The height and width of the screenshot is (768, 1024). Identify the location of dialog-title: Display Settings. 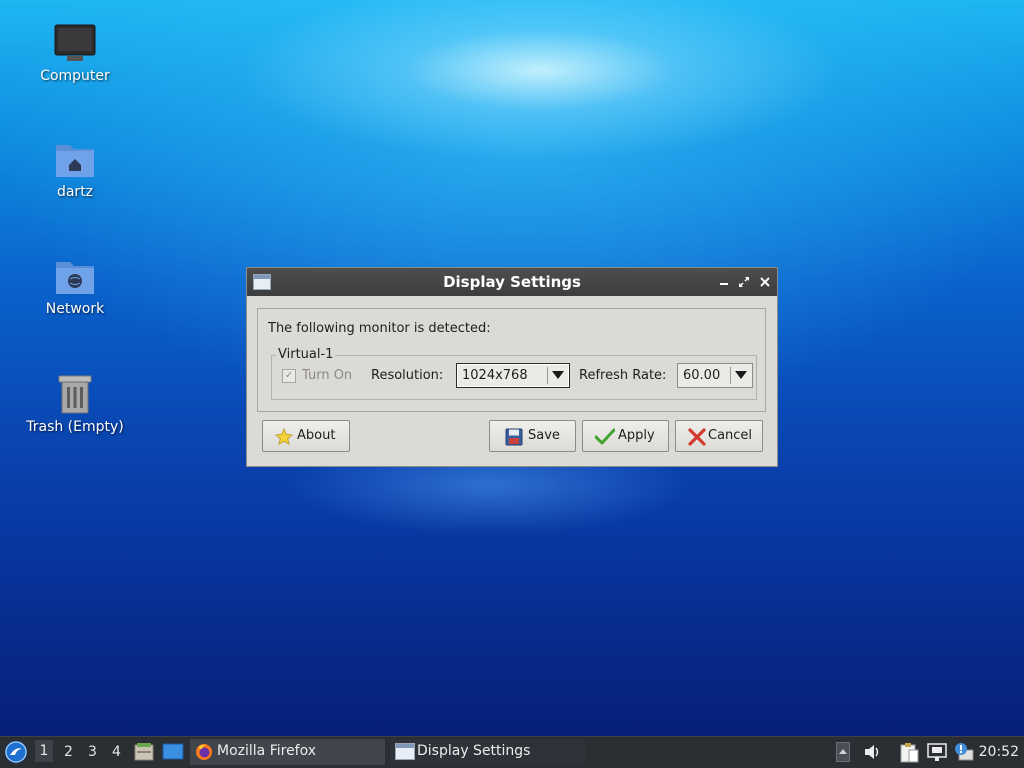
(512, 282).